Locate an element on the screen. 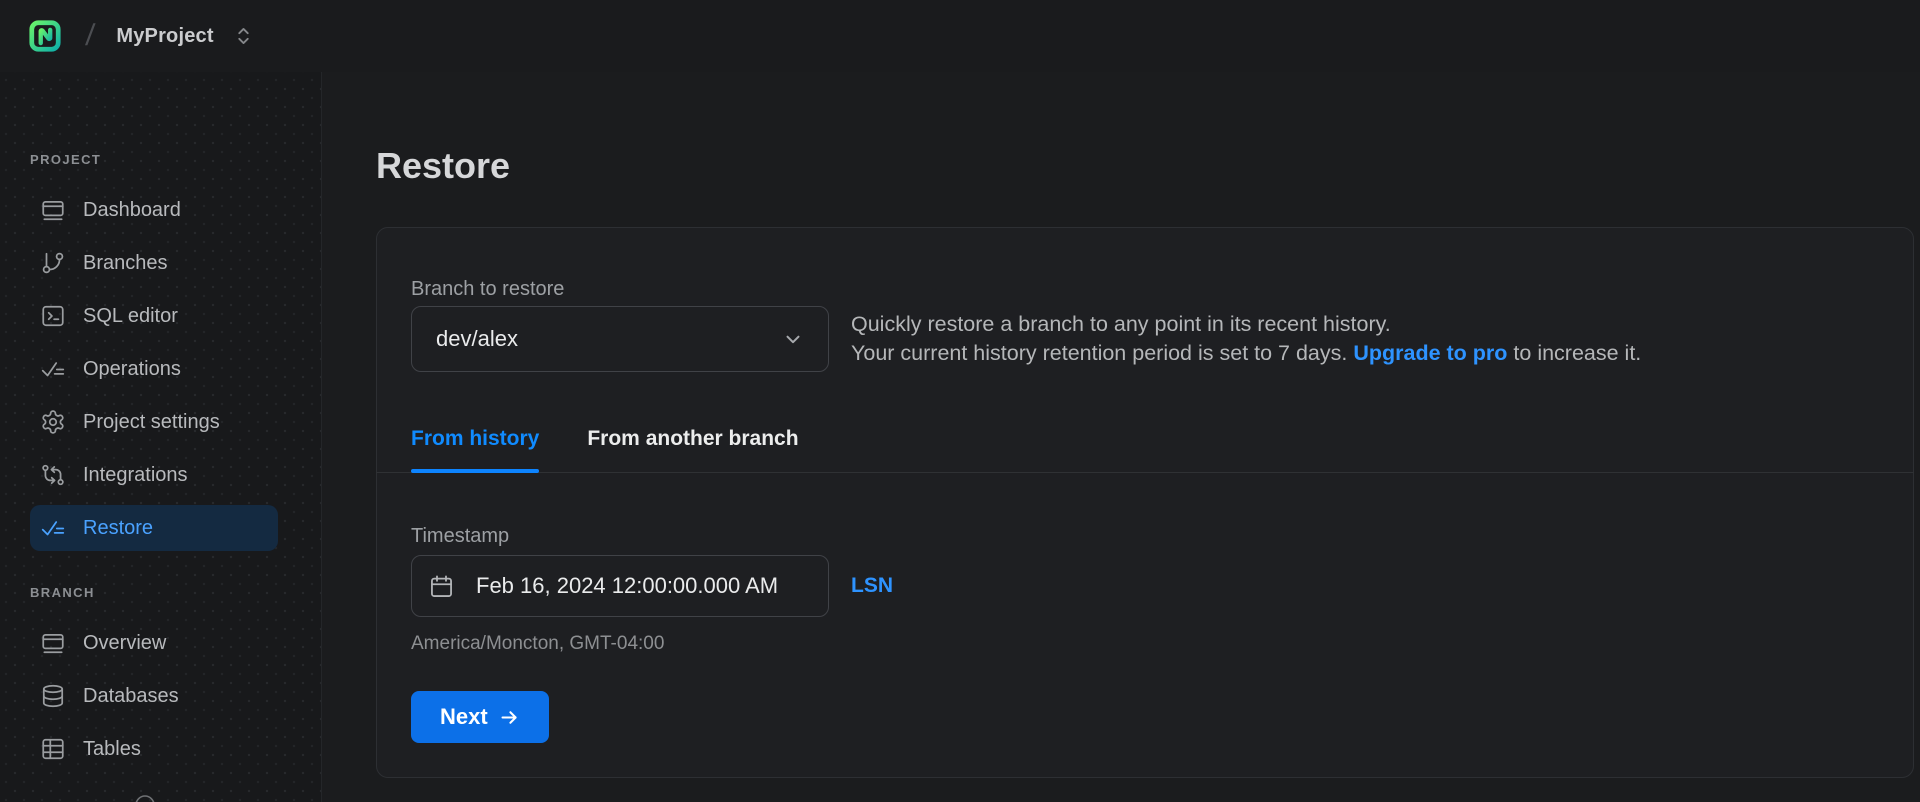  sidebar-item-tables: Tables is located at coordinates (154, 749).